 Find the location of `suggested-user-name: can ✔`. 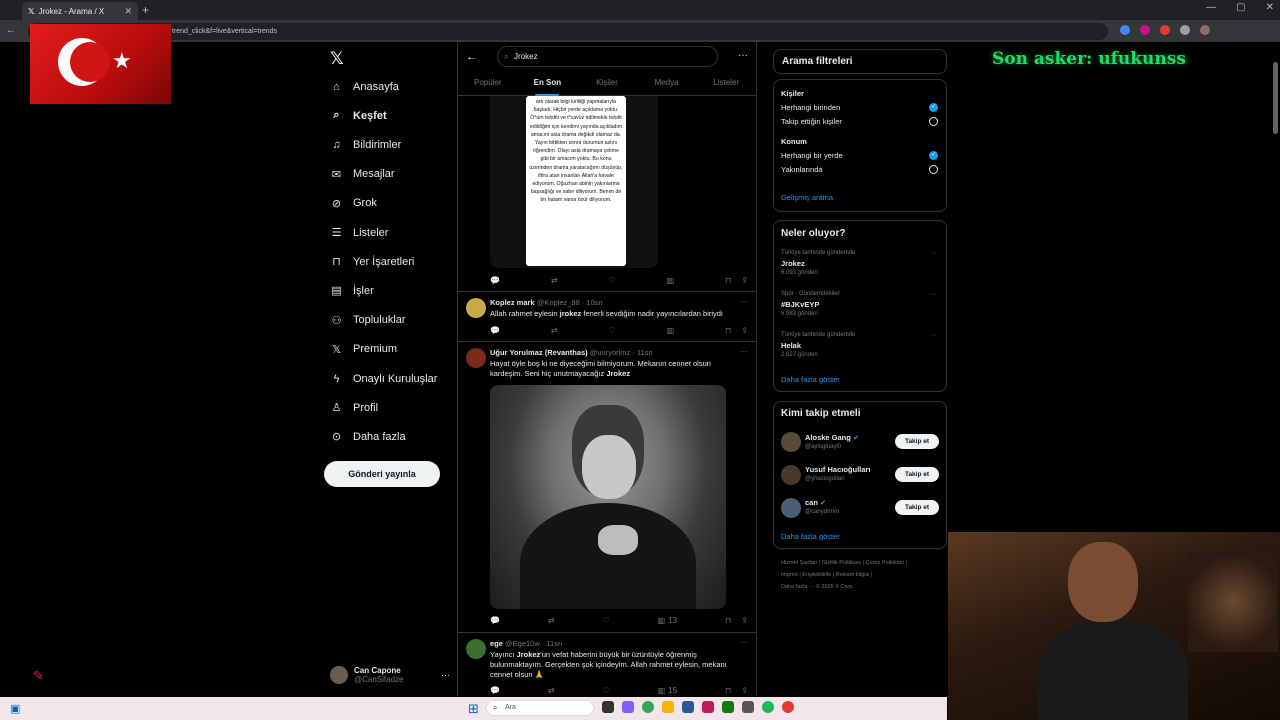

suggested-user-name: can ✔ is located at coordinates (815, 502).